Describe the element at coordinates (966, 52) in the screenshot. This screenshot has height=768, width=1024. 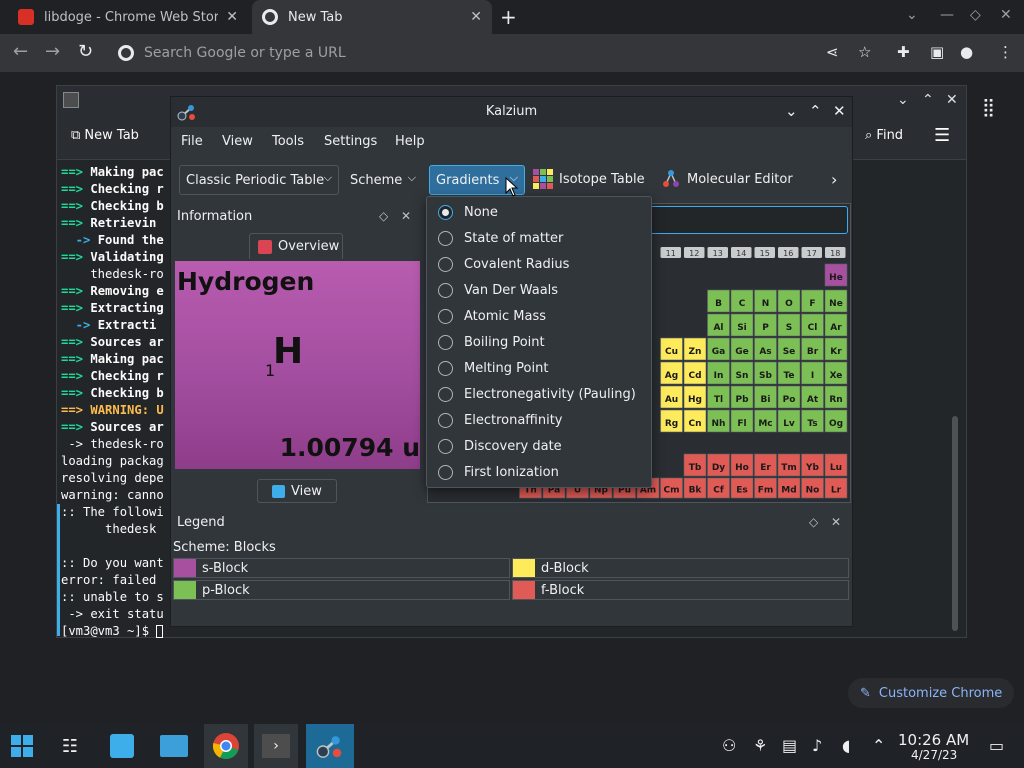
I see `profile-avatar-icon: ●` at that location.